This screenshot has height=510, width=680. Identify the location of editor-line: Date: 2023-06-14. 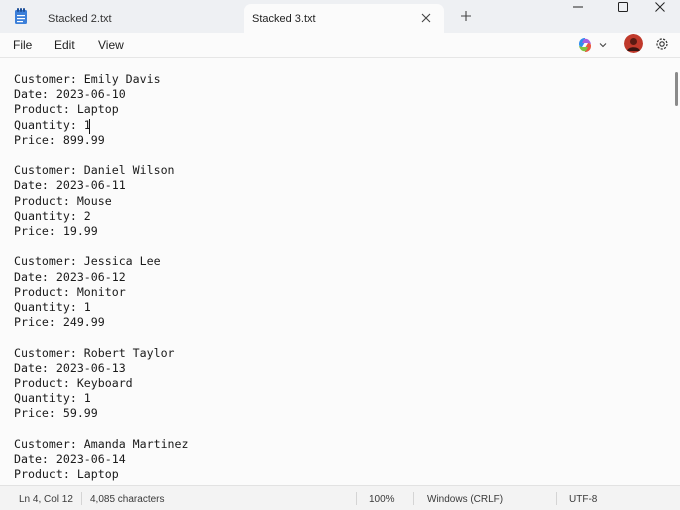
(70, 459).